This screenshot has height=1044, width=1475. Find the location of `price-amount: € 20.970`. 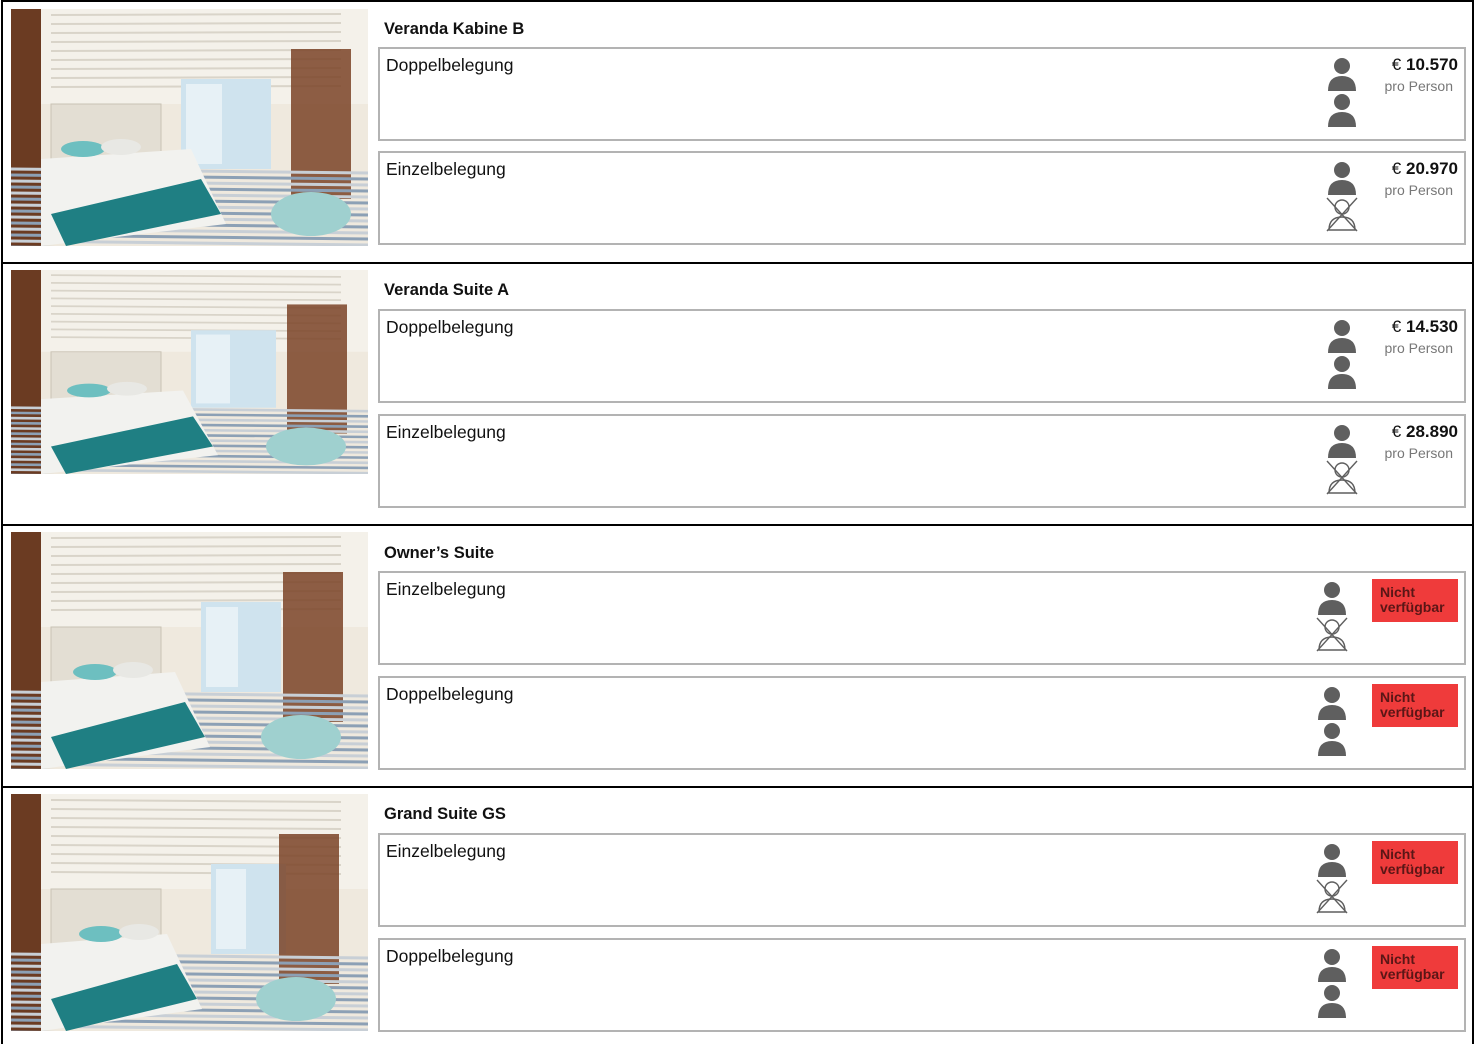

price-amount: € 20.970 is located at coordinates (1424, 168).